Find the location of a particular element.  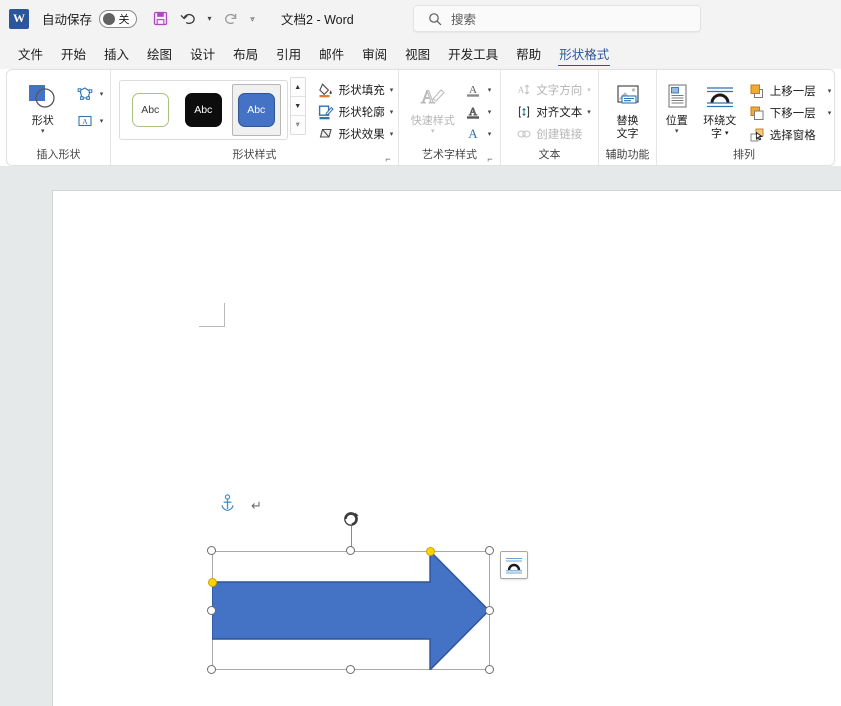

bring-forward-caret: ▾ is located at coordinates (830, 91).